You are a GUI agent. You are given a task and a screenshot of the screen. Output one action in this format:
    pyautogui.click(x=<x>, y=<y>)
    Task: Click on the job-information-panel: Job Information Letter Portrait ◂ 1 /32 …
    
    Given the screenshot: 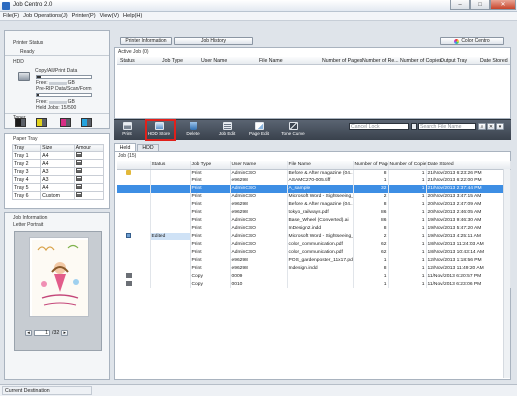 What is the action you would take?
    pyautogui.click(x=57, y=296)
    